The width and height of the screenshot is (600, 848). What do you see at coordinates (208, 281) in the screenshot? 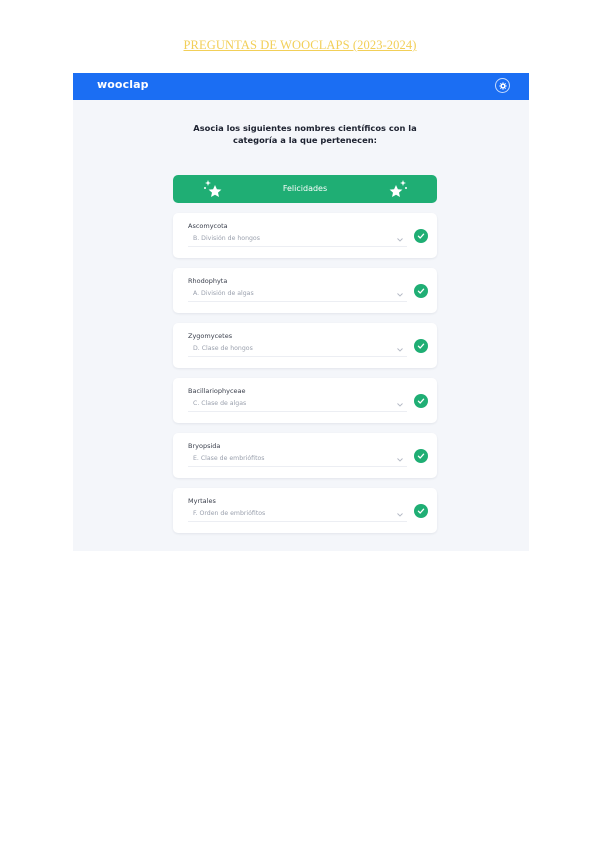
I see `term-label: Rhodophyta` at bounding box center [208, 281].